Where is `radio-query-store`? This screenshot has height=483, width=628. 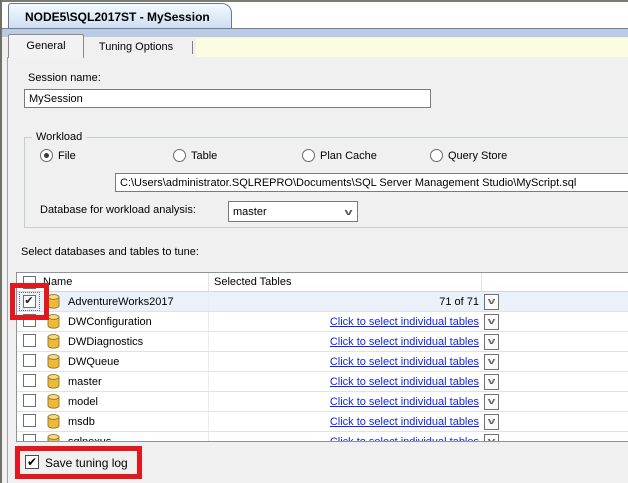
radio-query-store is located at coordinates (436, 155).